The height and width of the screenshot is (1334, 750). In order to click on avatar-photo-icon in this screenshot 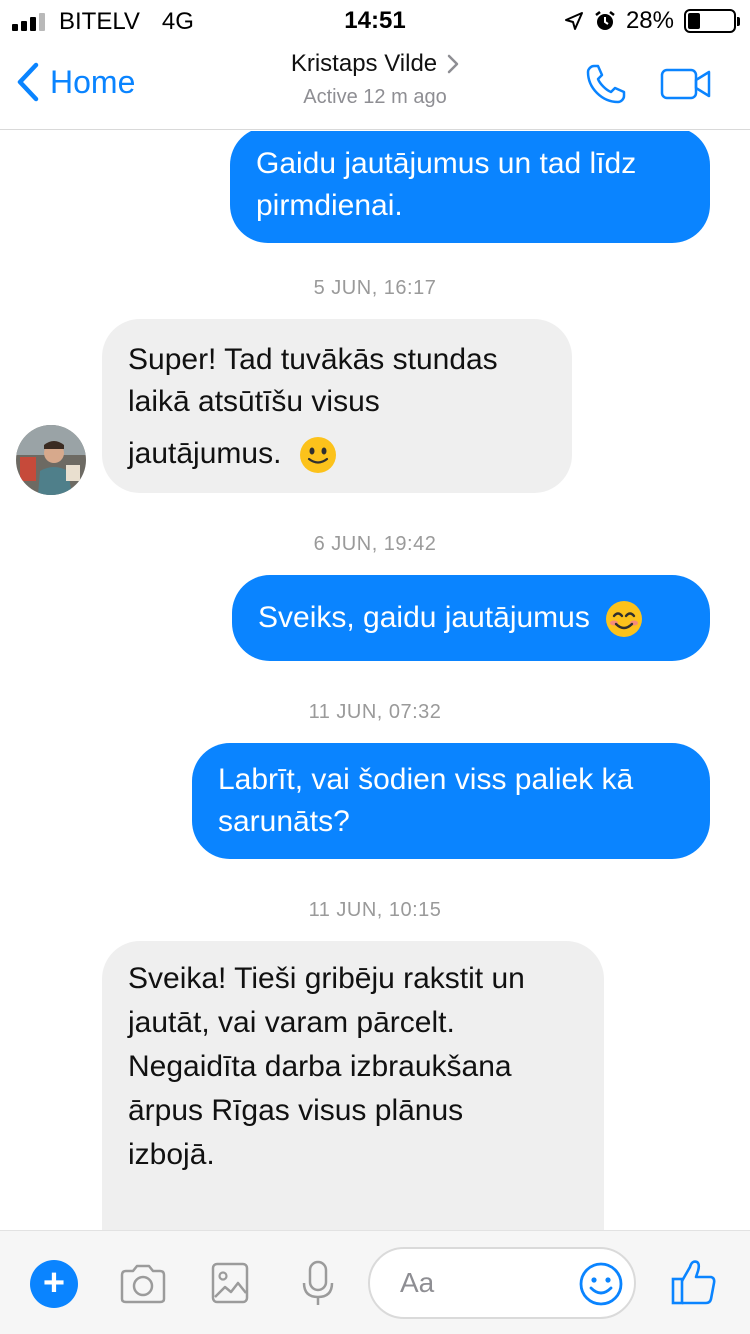, I will do `click(51, 460)`.